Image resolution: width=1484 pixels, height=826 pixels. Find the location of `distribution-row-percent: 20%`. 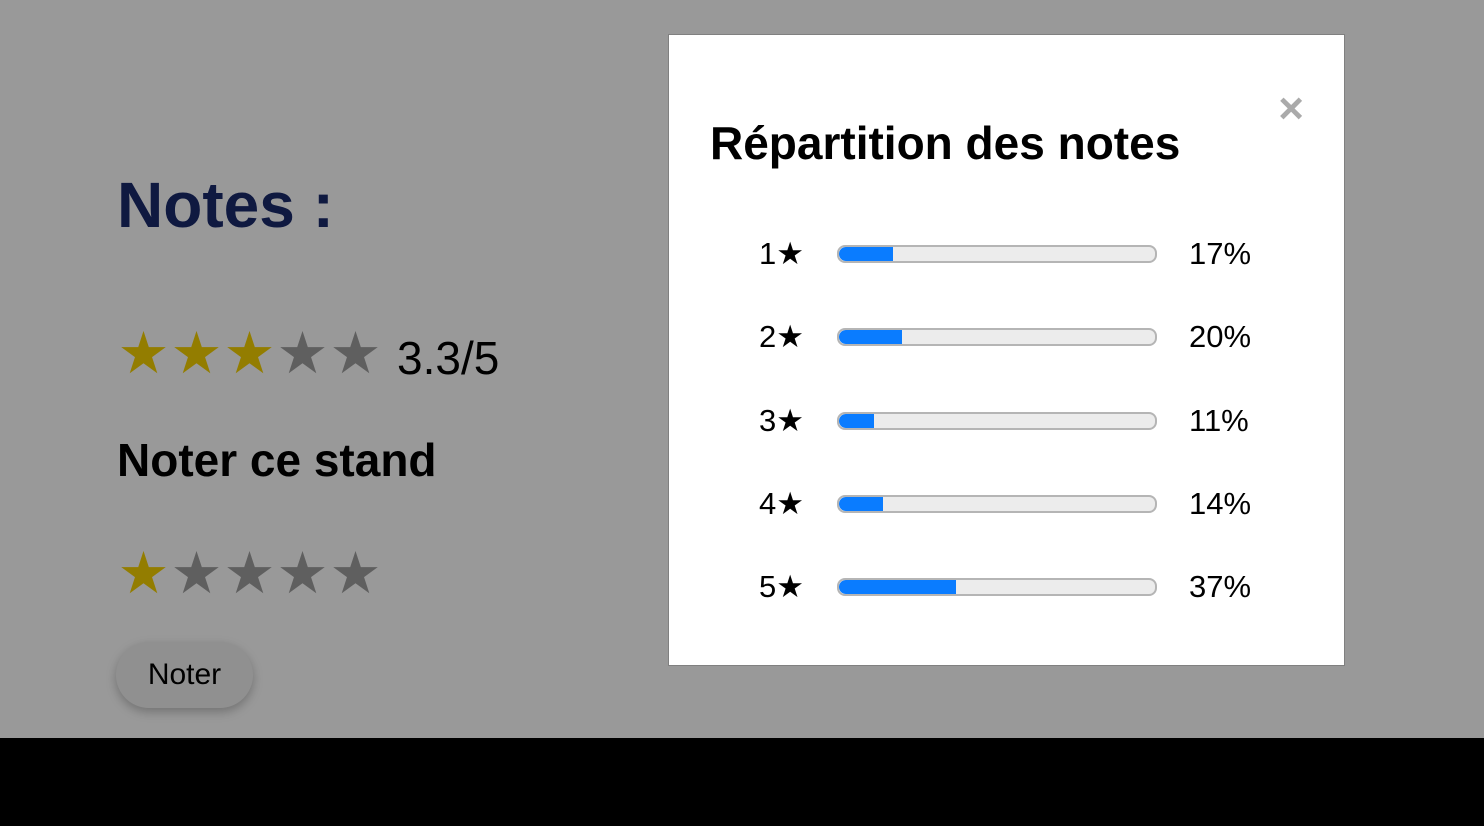

distribution-row-percent: 20% is located at coordinates (1220, 336).